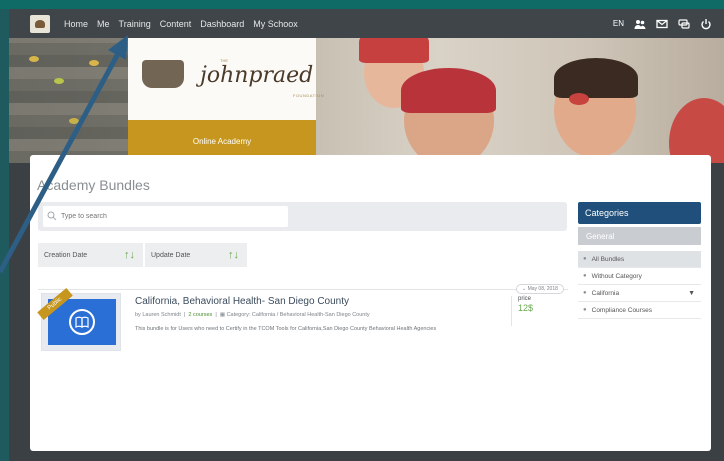  Describe the element at coordinates (257, 75) in the screenshot. I see `brand-script: johnpraed` at that location.